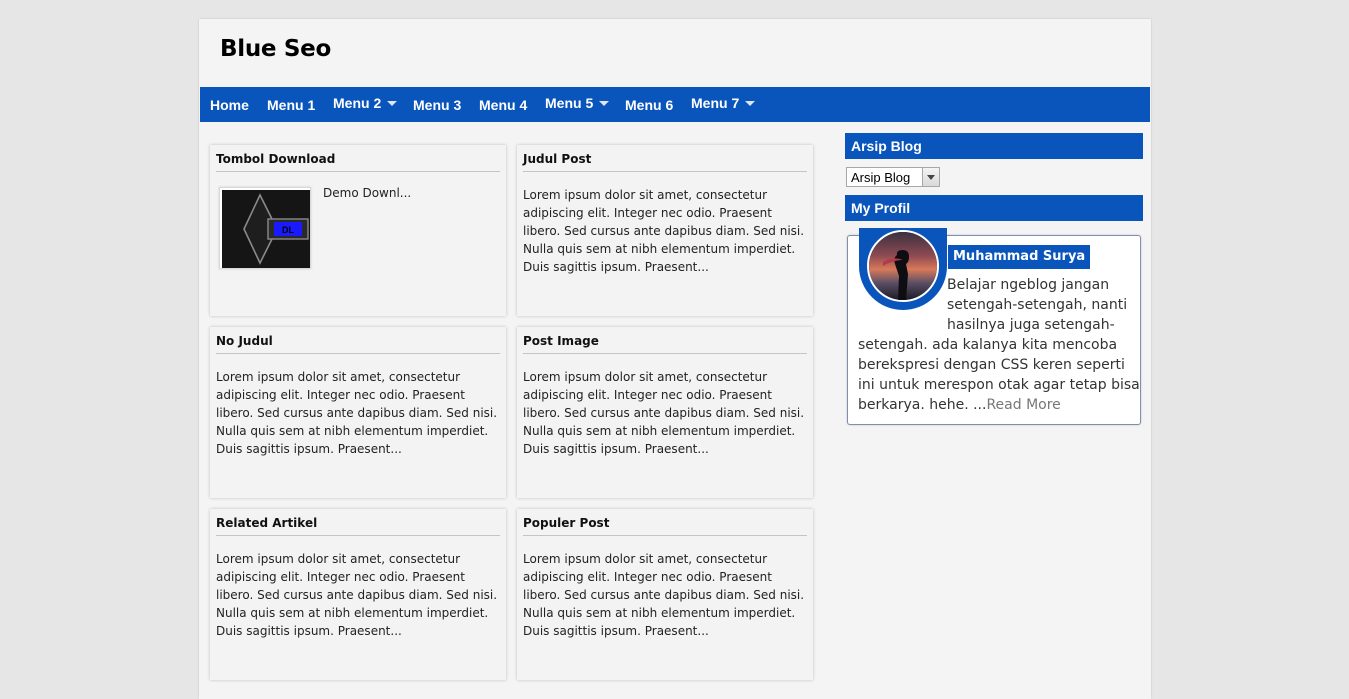 Image resolution: width=1349 pixels, height=699 pixels. Describe the element at coordinates (1023, 405) in the screenshot. I see `read-more-link: Read More` at that location.